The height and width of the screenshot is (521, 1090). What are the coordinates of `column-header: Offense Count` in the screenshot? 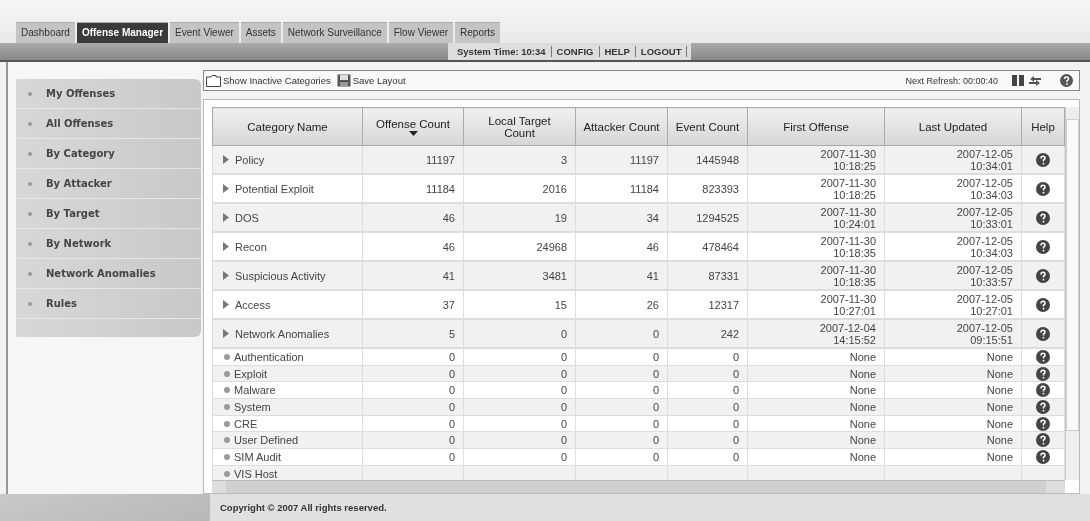 It's located at (413, 126).